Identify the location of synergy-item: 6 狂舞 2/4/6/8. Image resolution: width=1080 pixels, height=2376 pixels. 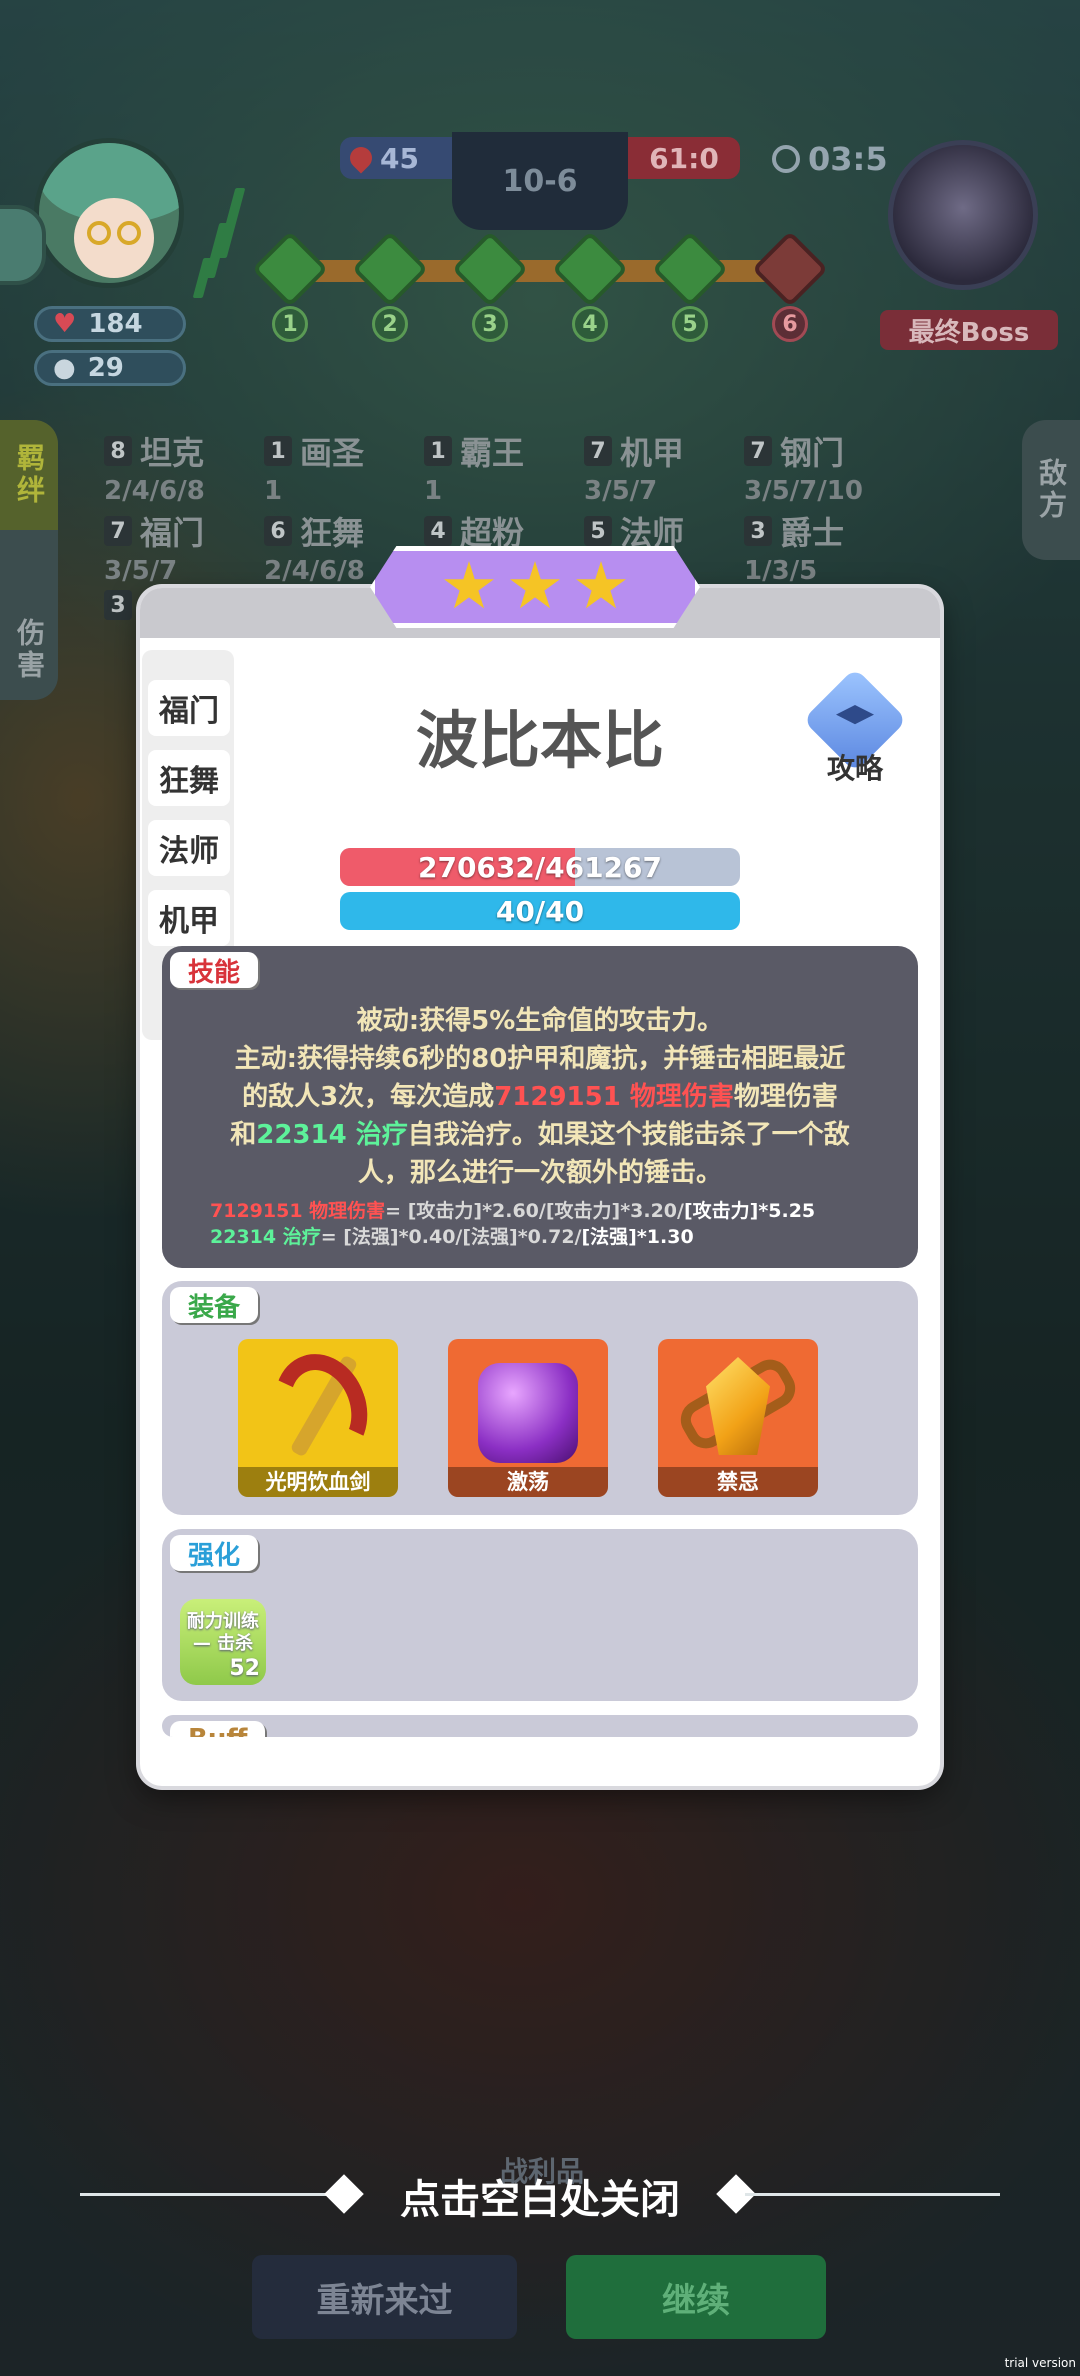
(314, 547).